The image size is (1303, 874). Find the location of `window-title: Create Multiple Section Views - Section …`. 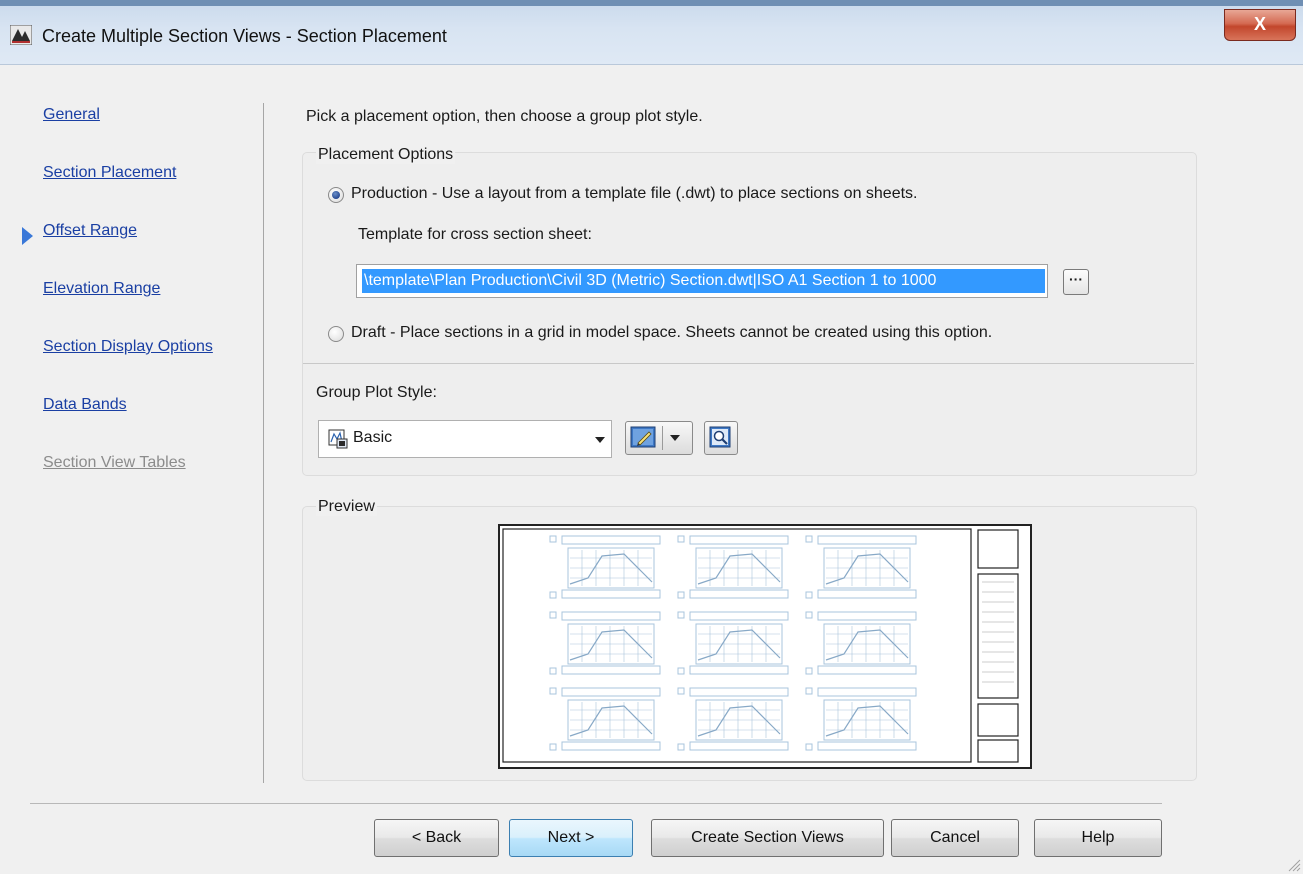

window-title: Create Multiple Section Views - Section … is located at coordinates (244, 36).